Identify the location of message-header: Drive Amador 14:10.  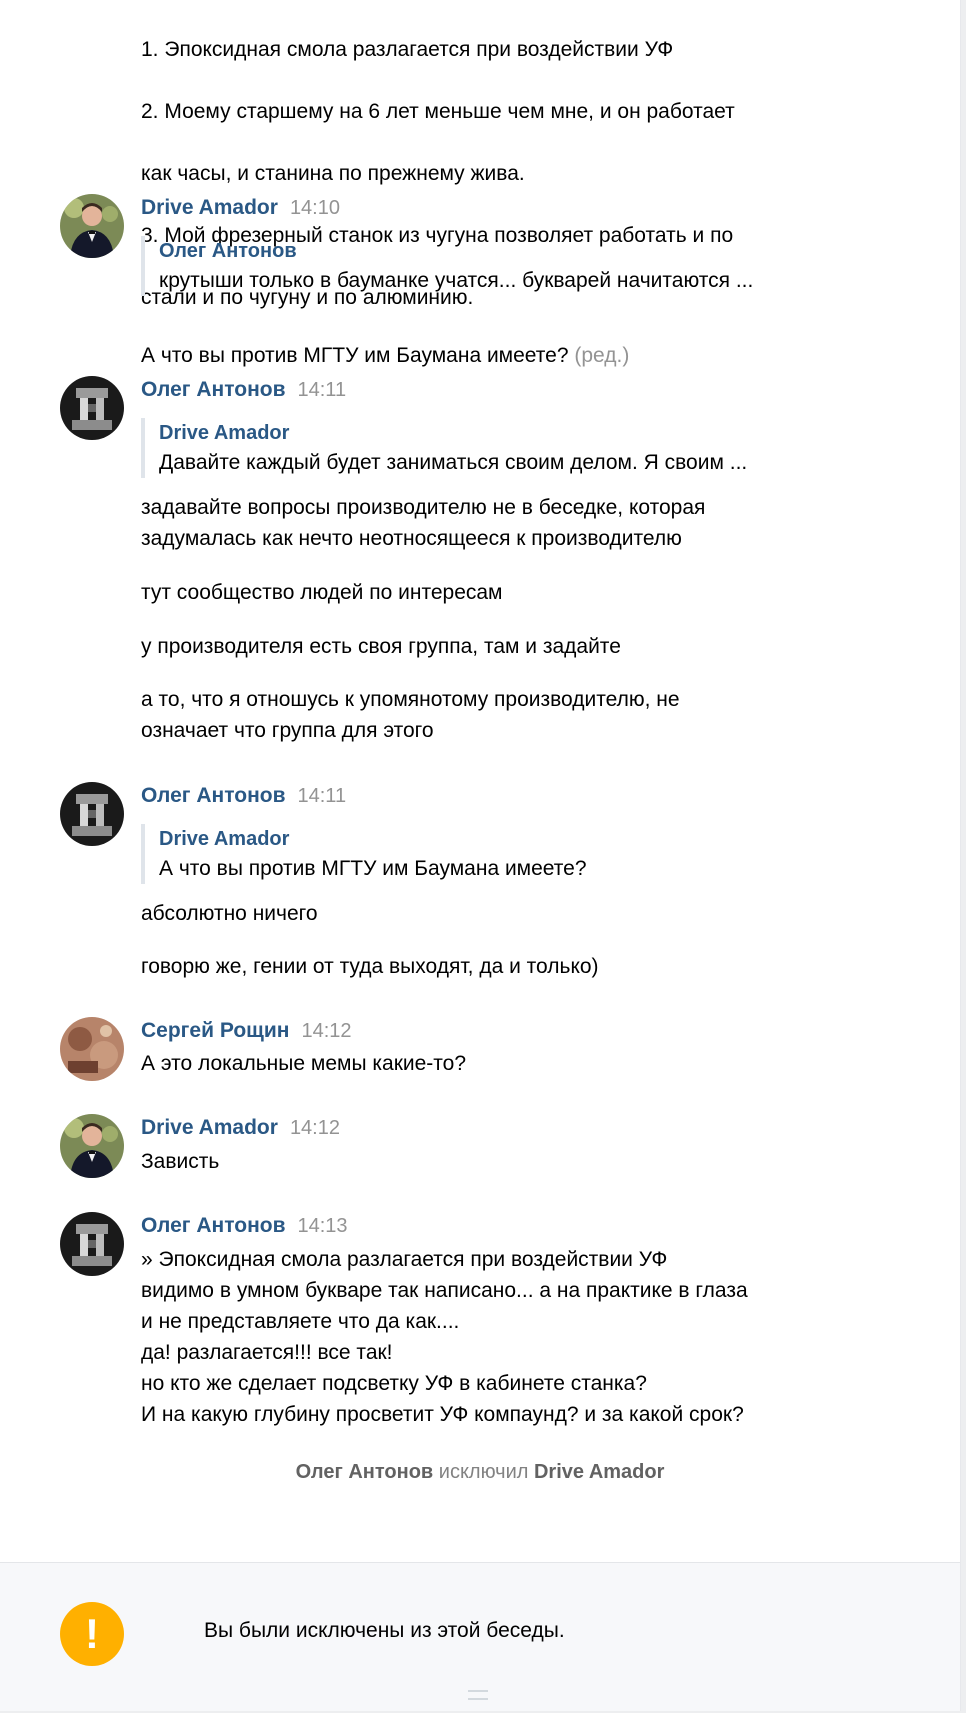
(240, 208).